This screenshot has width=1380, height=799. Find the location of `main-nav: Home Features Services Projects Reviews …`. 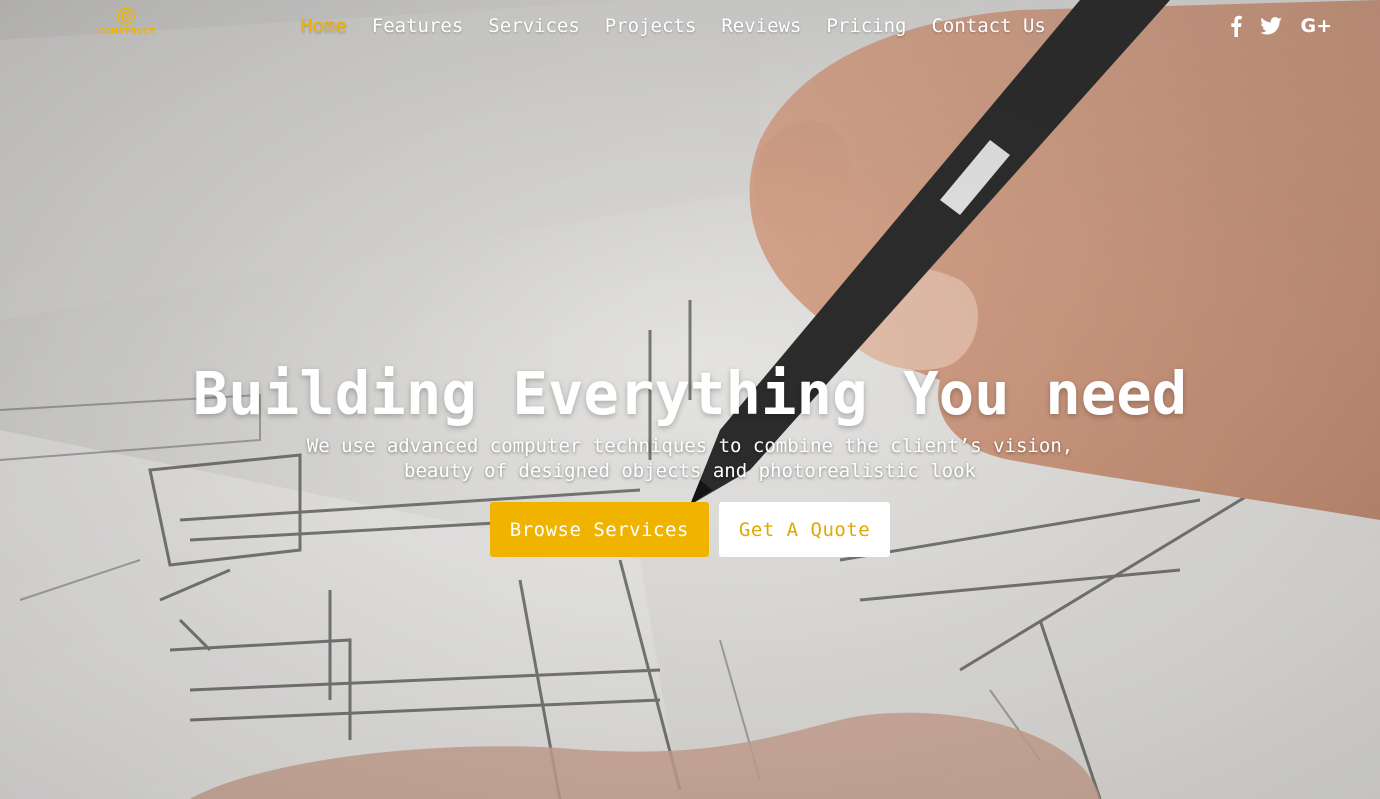

main-nav: Home Features Services Projects Reviews … is located at coordinates (686, 26).